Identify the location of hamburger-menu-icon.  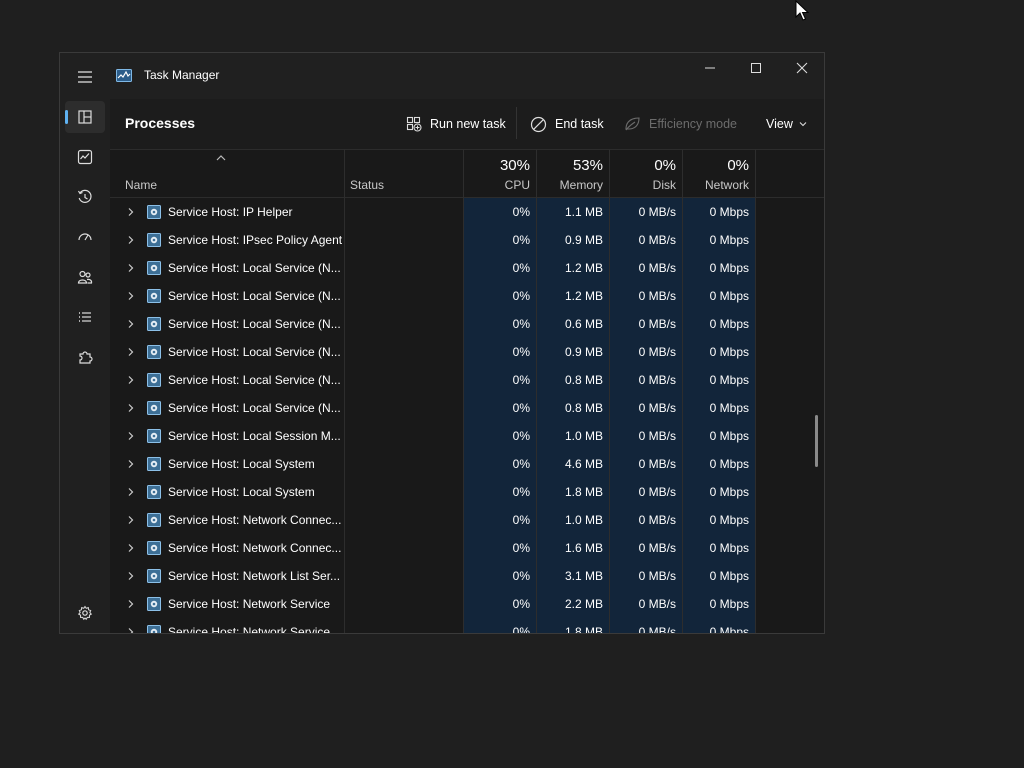
(85, 77).